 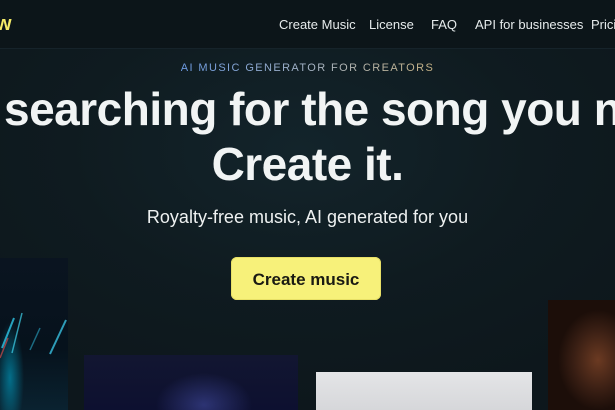 I want to click on hero-eyebrow-text: AI MUSIC GENERATOR FOR CREATORS, so click(x=307, y=68).